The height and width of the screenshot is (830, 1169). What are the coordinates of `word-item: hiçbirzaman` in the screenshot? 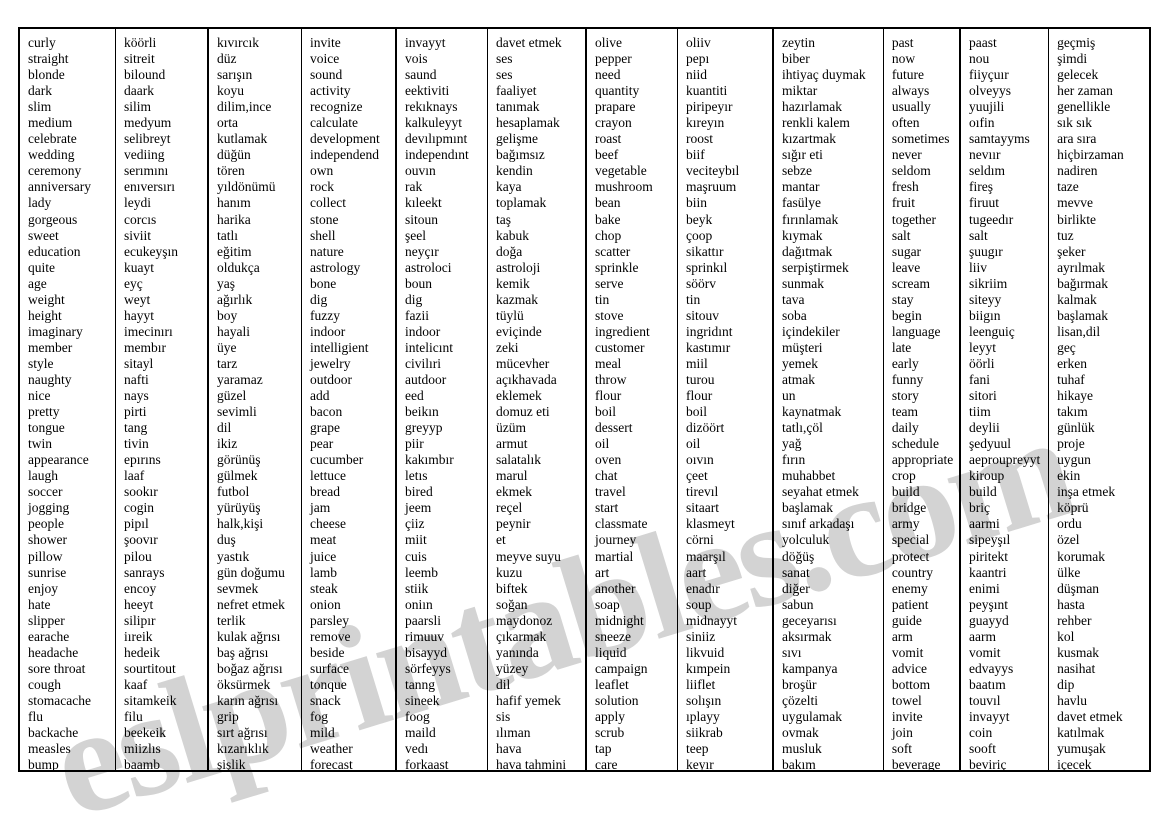 It's located at (1090, 155).